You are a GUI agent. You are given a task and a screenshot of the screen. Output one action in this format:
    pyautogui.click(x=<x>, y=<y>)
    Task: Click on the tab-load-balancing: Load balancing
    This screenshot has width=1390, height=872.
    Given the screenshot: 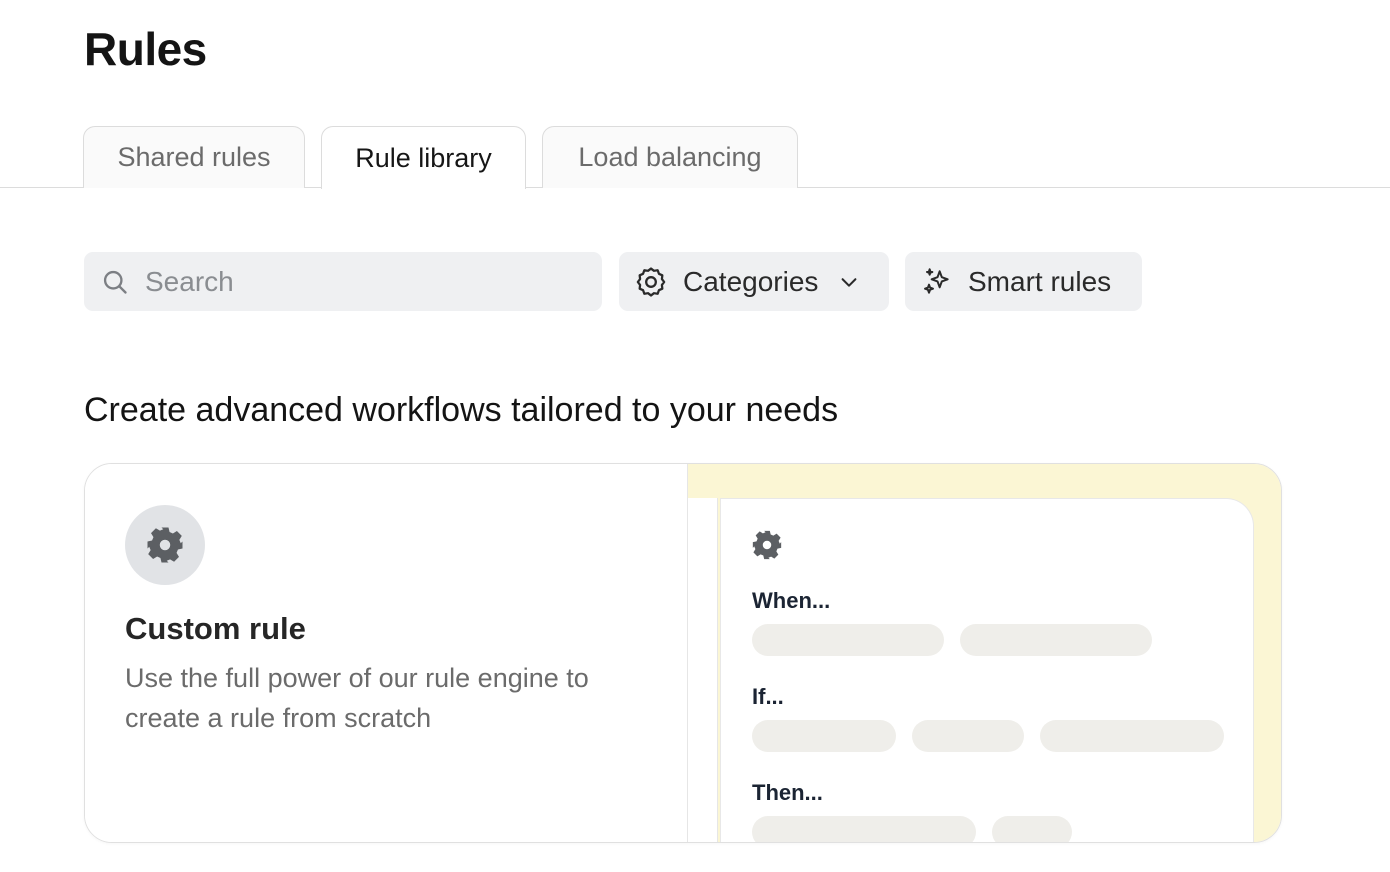 What is the action you would take?
    pyautogui.click(x=670, y=157)
    